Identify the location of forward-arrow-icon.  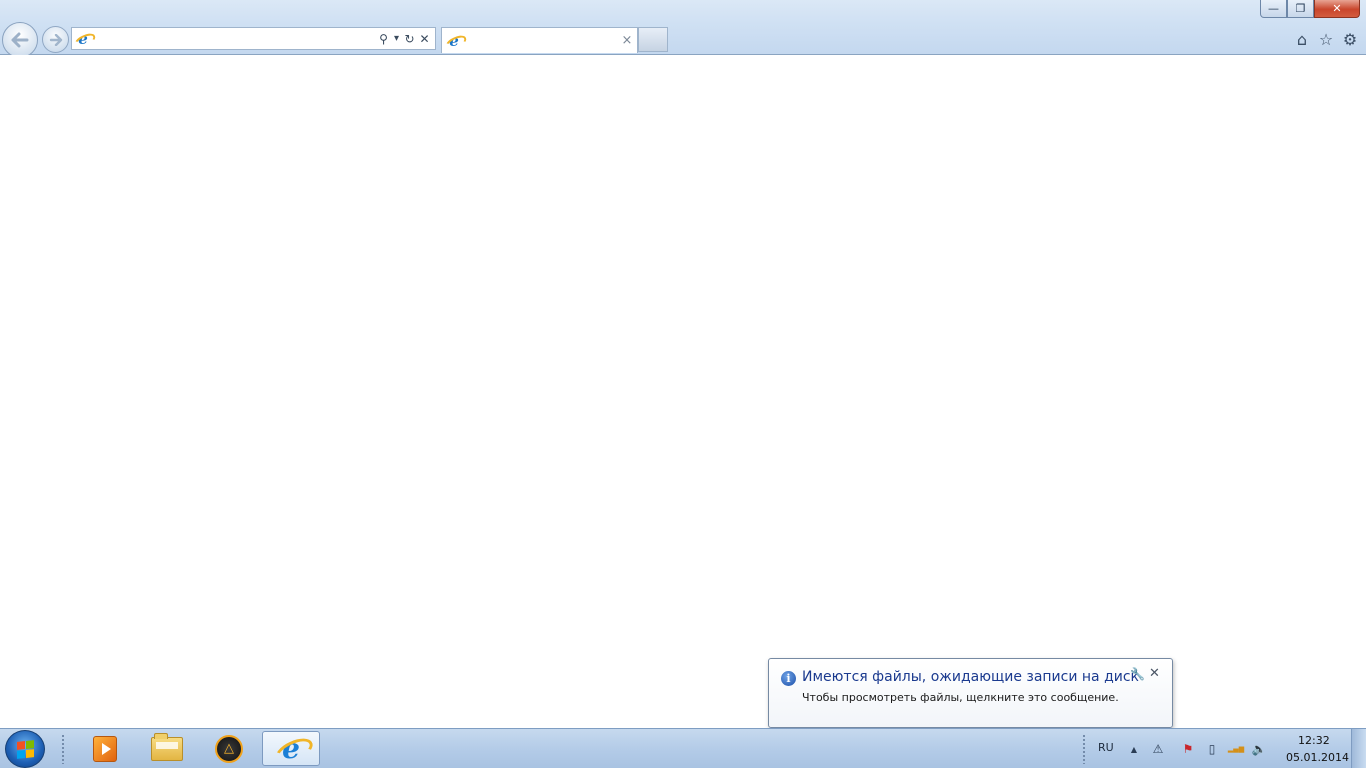
(55, 39).